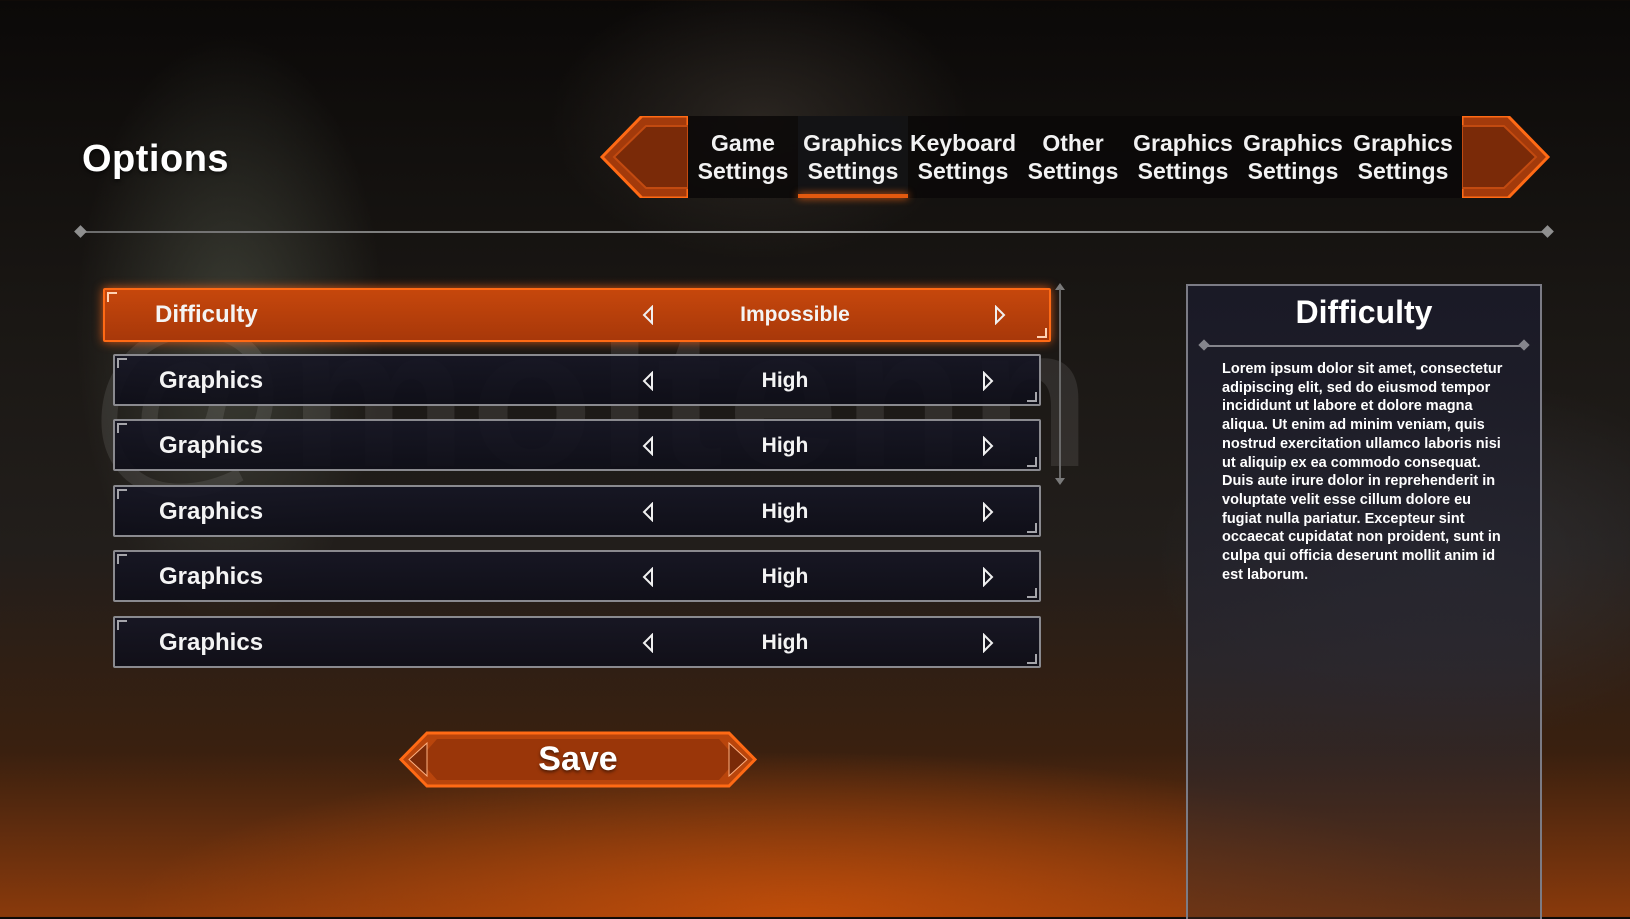 The height and width of the screenshot is (919, 1630). I want to click on page-title: Options, so click(156, 159).